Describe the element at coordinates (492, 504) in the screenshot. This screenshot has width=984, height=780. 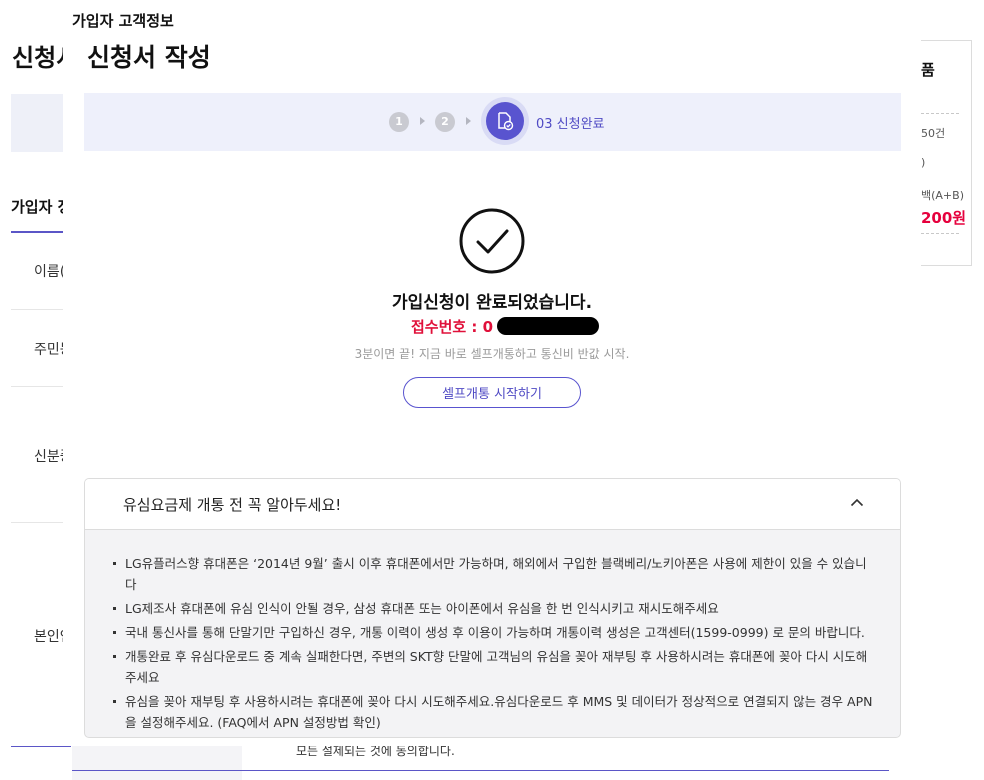
I see `notice-accordion-header: 유심요금제 개통 전 꼭 알아두세요!` at that location.